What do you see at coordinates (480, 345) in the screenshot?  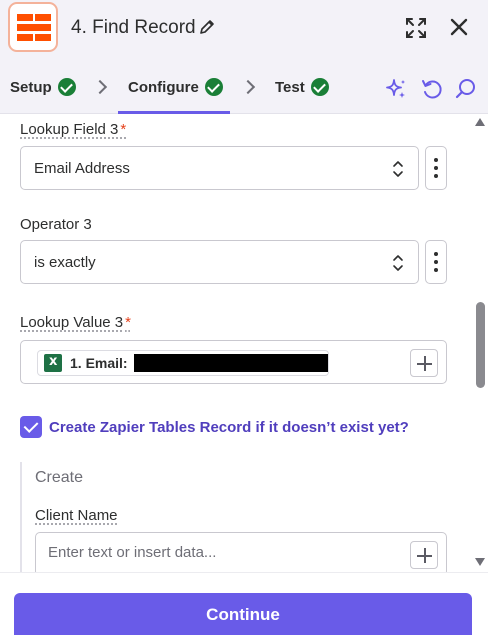 I see `scrollbar-thumb` at bounding box center [480, 345].